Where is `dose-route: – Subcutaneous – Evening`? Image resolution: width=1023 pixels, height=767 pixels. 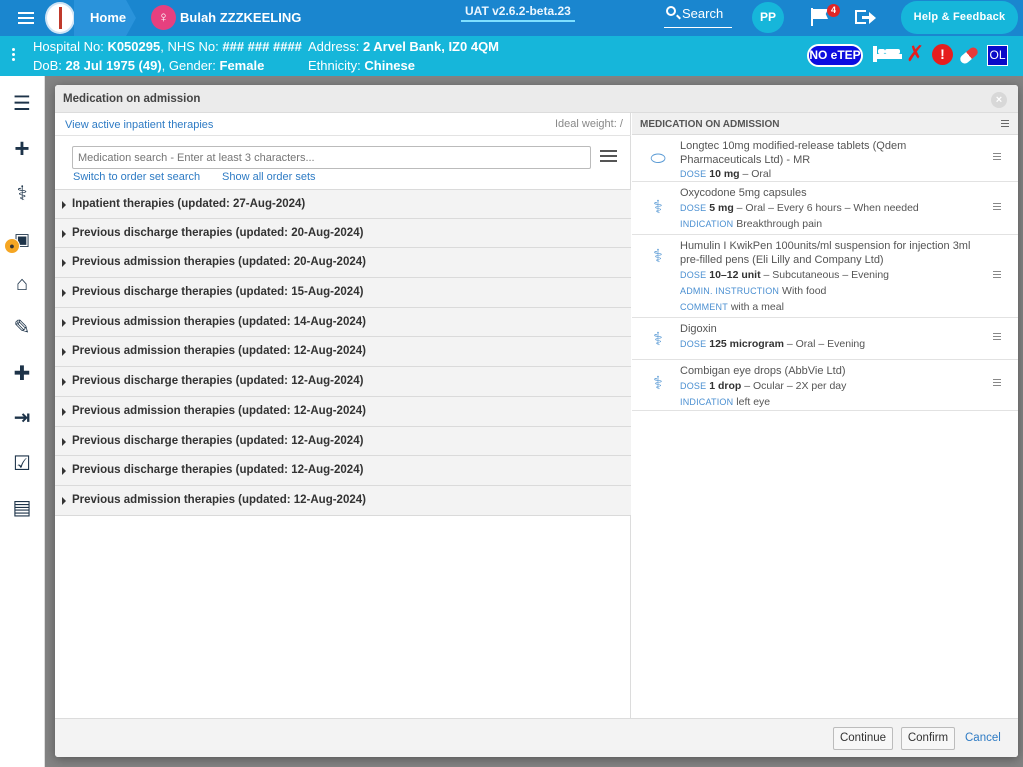 dose-route: – Subcutaneous – Evening is located at coordinates (825, 275).